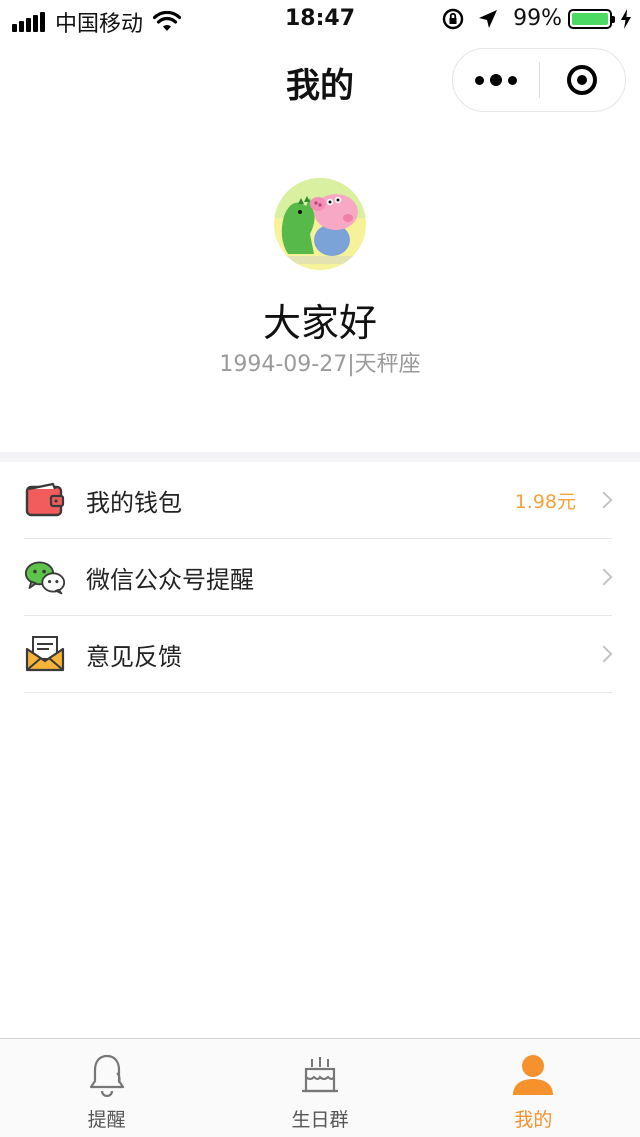 The height and width of the screenshot is (1137, 640). I want to click on target-close-icon, so click(582, 80).